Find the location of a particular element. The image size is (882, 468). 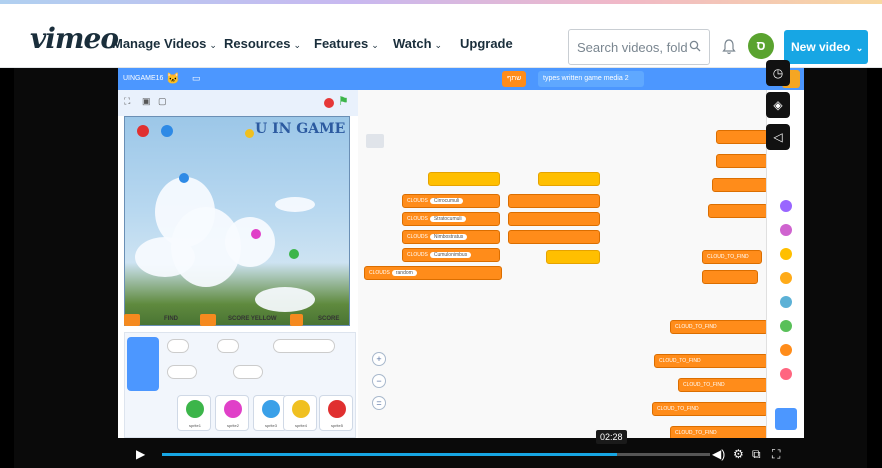

search-input: Search videos, folder is located at coordinates (639, 47).